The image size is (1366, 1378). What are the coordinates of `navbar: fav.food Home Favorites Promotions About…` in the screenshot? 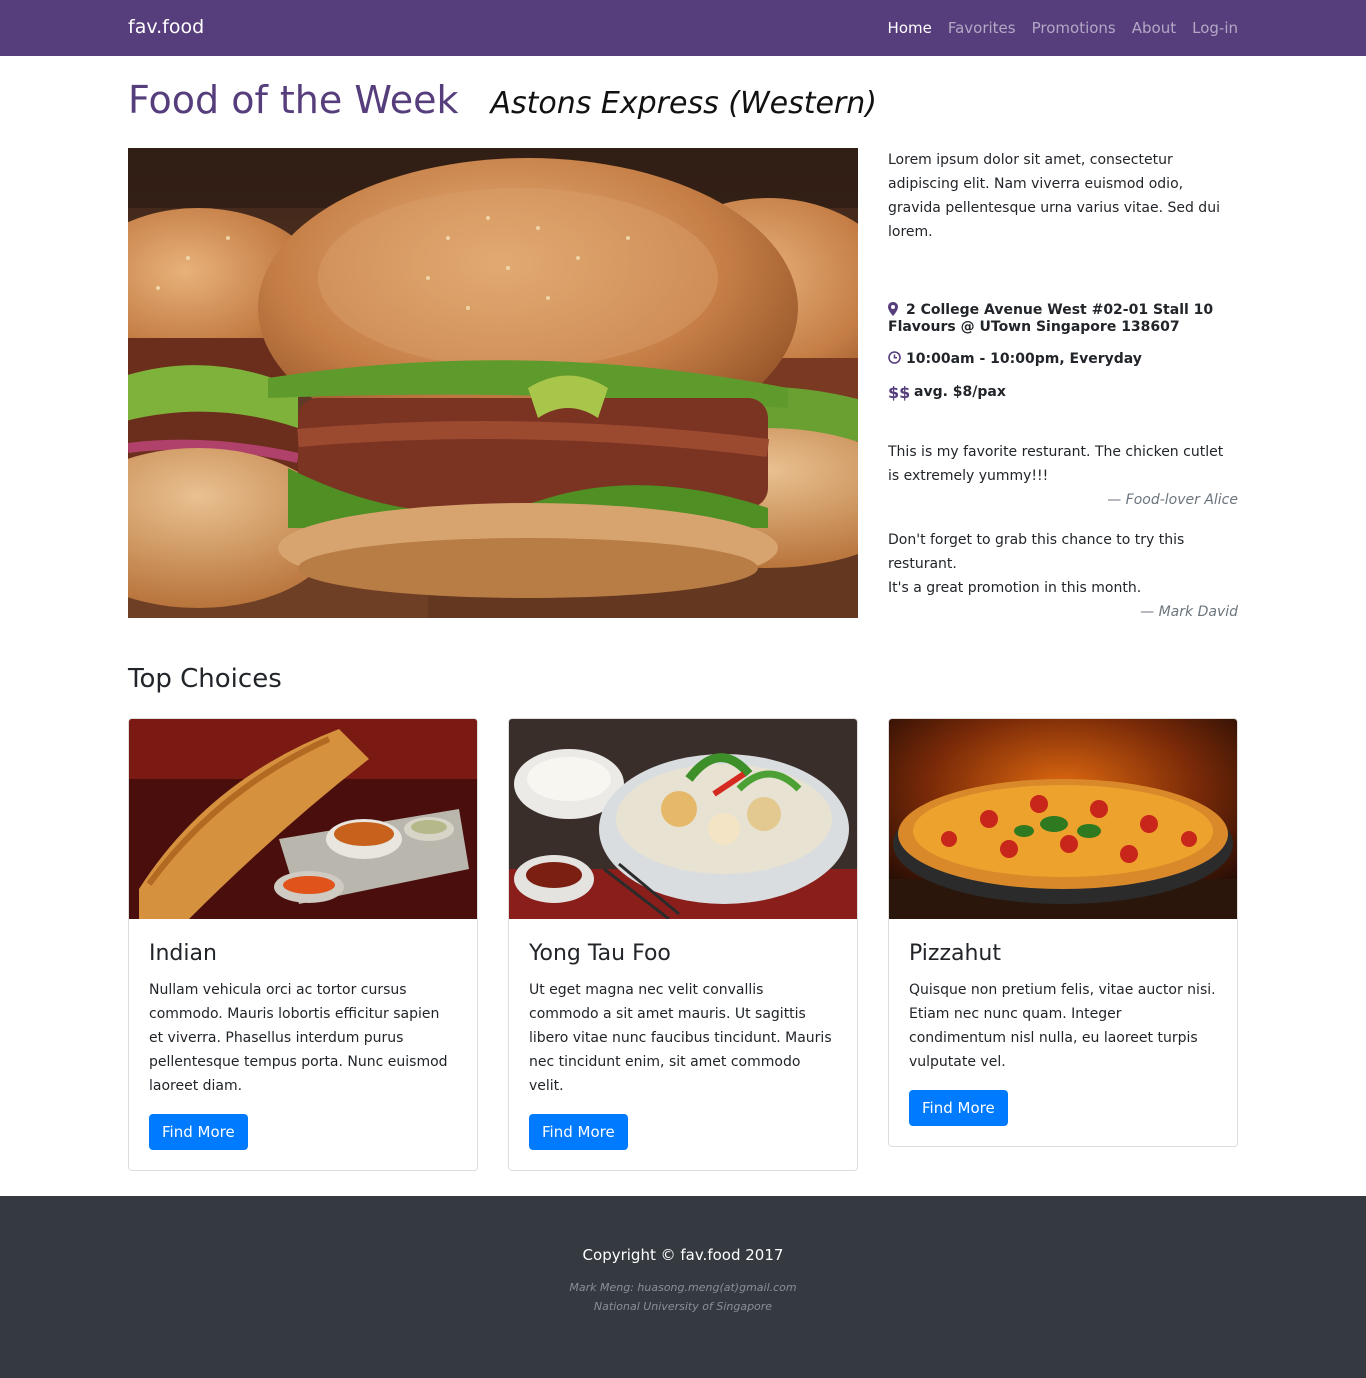 It's located at (683, 28).